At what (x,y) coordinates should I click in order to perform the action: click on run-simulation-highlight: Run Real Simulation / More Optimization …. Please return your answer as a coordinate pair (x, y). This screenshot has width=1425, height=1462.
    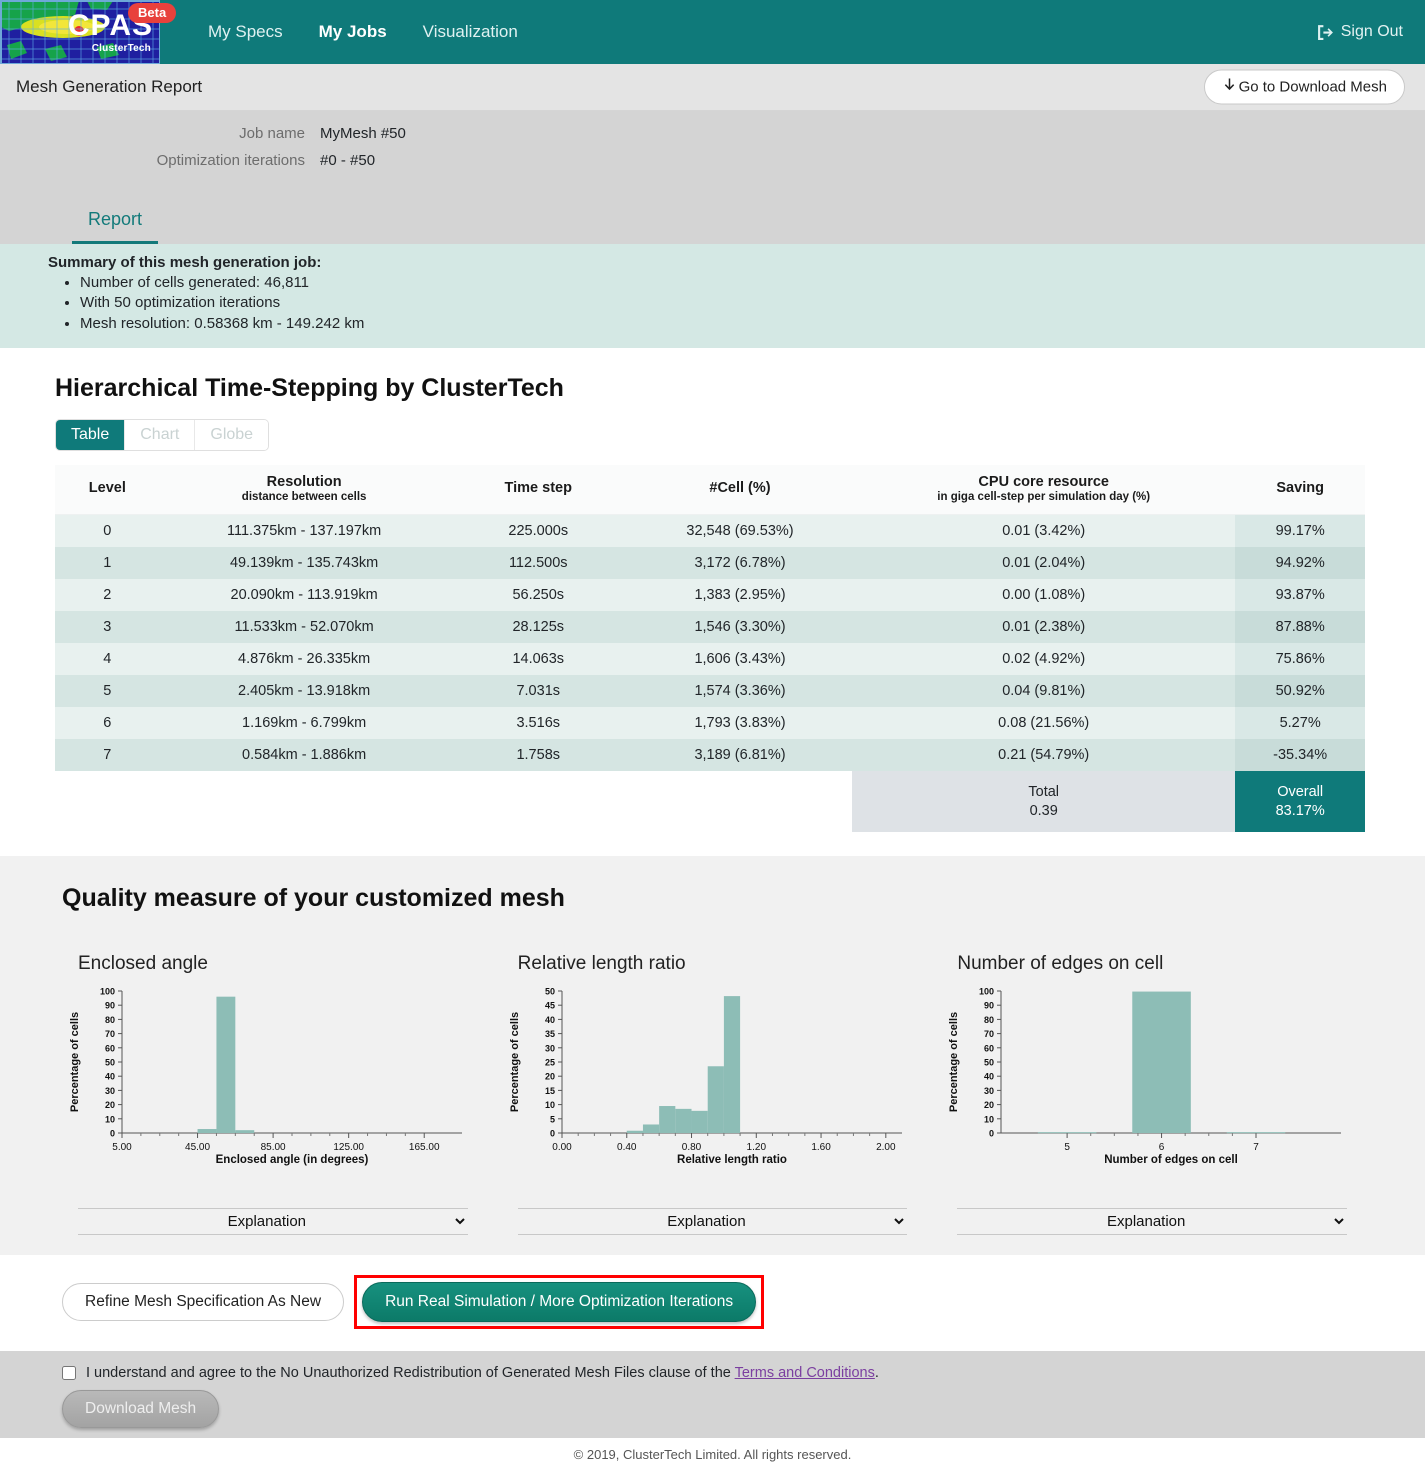
    Looking at the image, I should click on (559, 1302).